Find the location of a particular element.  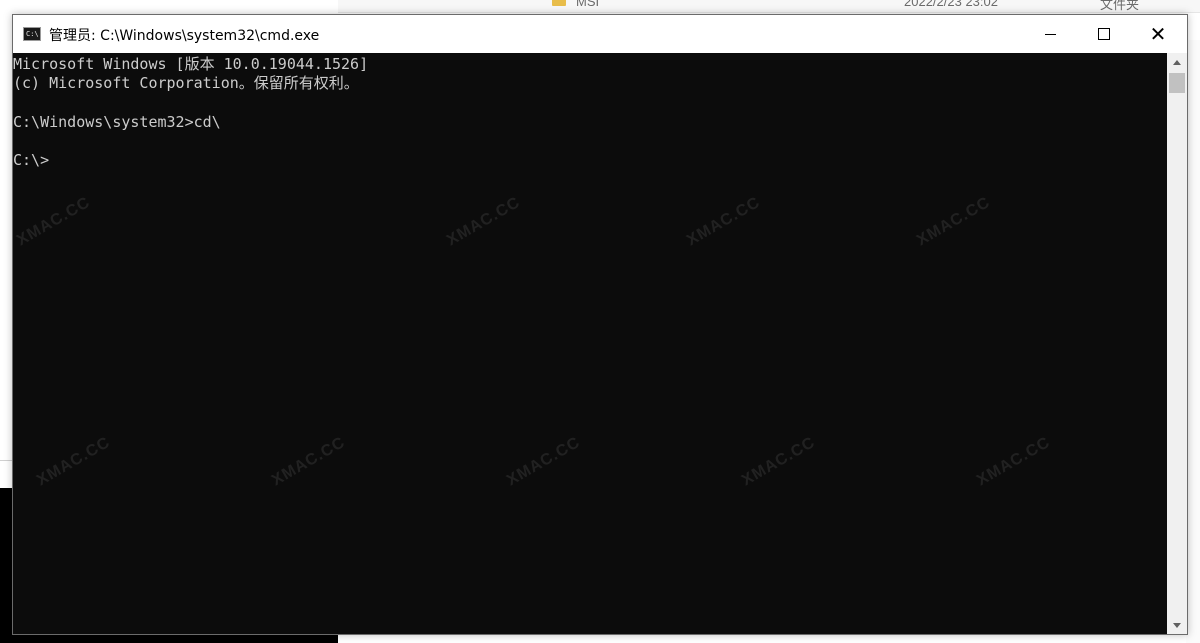

minimize-button is located at coordinates (1050, 34).